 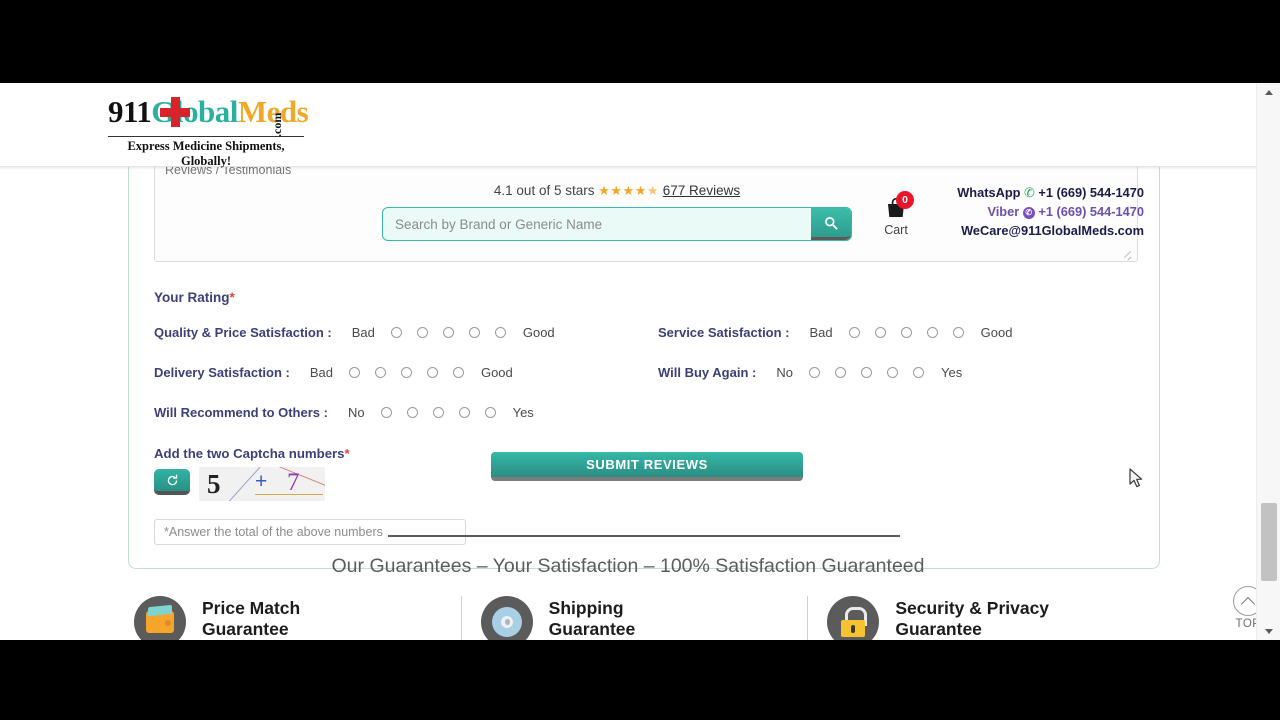 What do you see at coordinates (261, 481) in the screenshot?
I see `captcha-operator: +` at bounding box center [261, 481].